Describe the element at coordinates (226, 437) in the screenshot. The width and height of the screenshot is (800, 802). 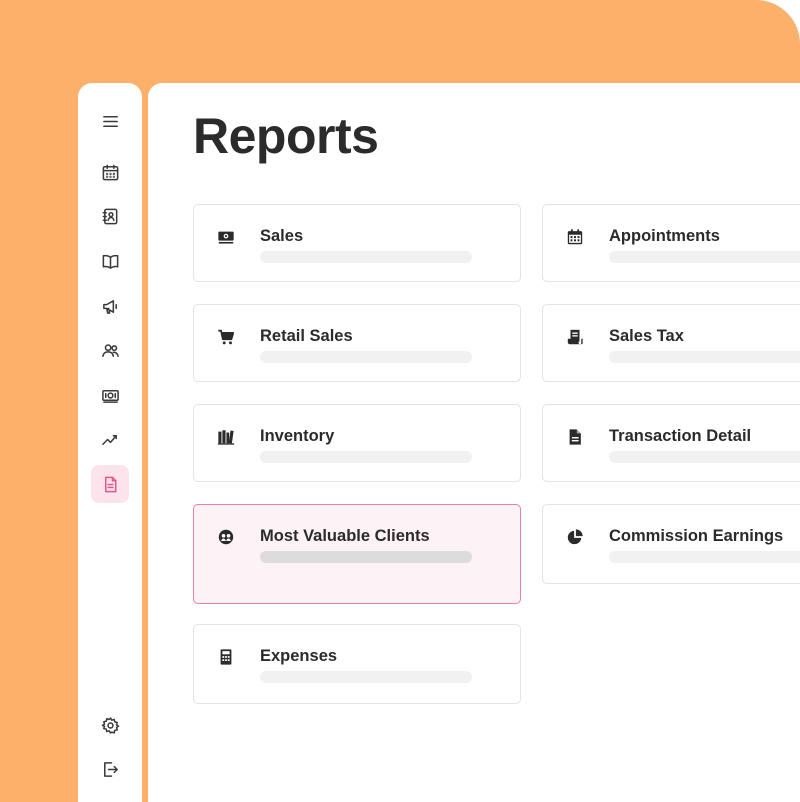
I see `inventory-icon` at that location.